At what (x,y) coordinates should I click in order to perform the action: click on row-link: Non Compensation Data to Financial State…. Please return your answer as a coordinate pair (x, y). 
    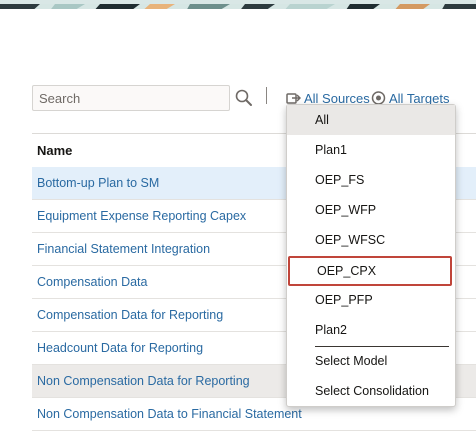
    Looking at the image, I should click on (169, 414).